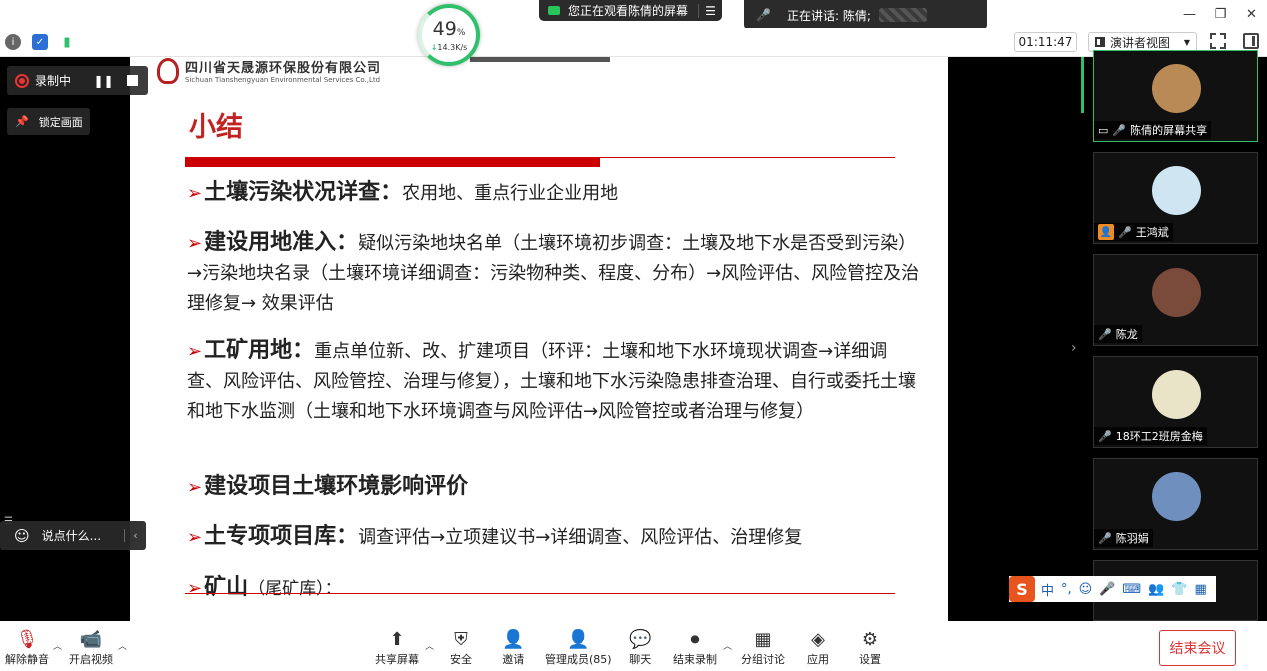  I want to click on item-body: 调查评估→立项建议书→详细调查、风险评估、治理修复, so click(580, 537).